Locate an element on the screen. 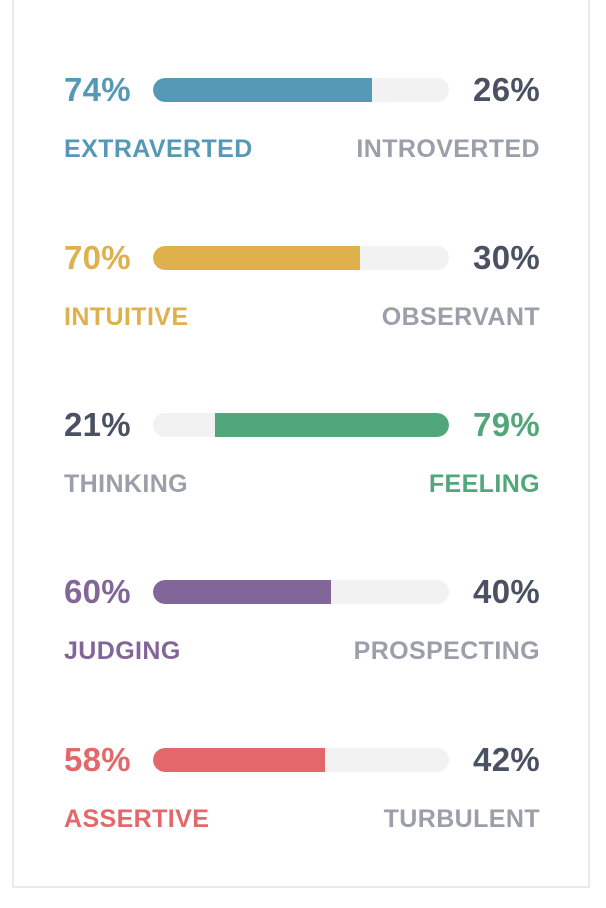  feeling-percent: 79% is located at coordinates (506, 424).